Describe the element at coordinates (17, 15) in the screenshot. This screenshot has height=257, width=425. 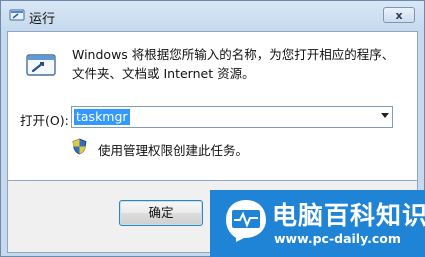
I see `run-app-icon` at that location.